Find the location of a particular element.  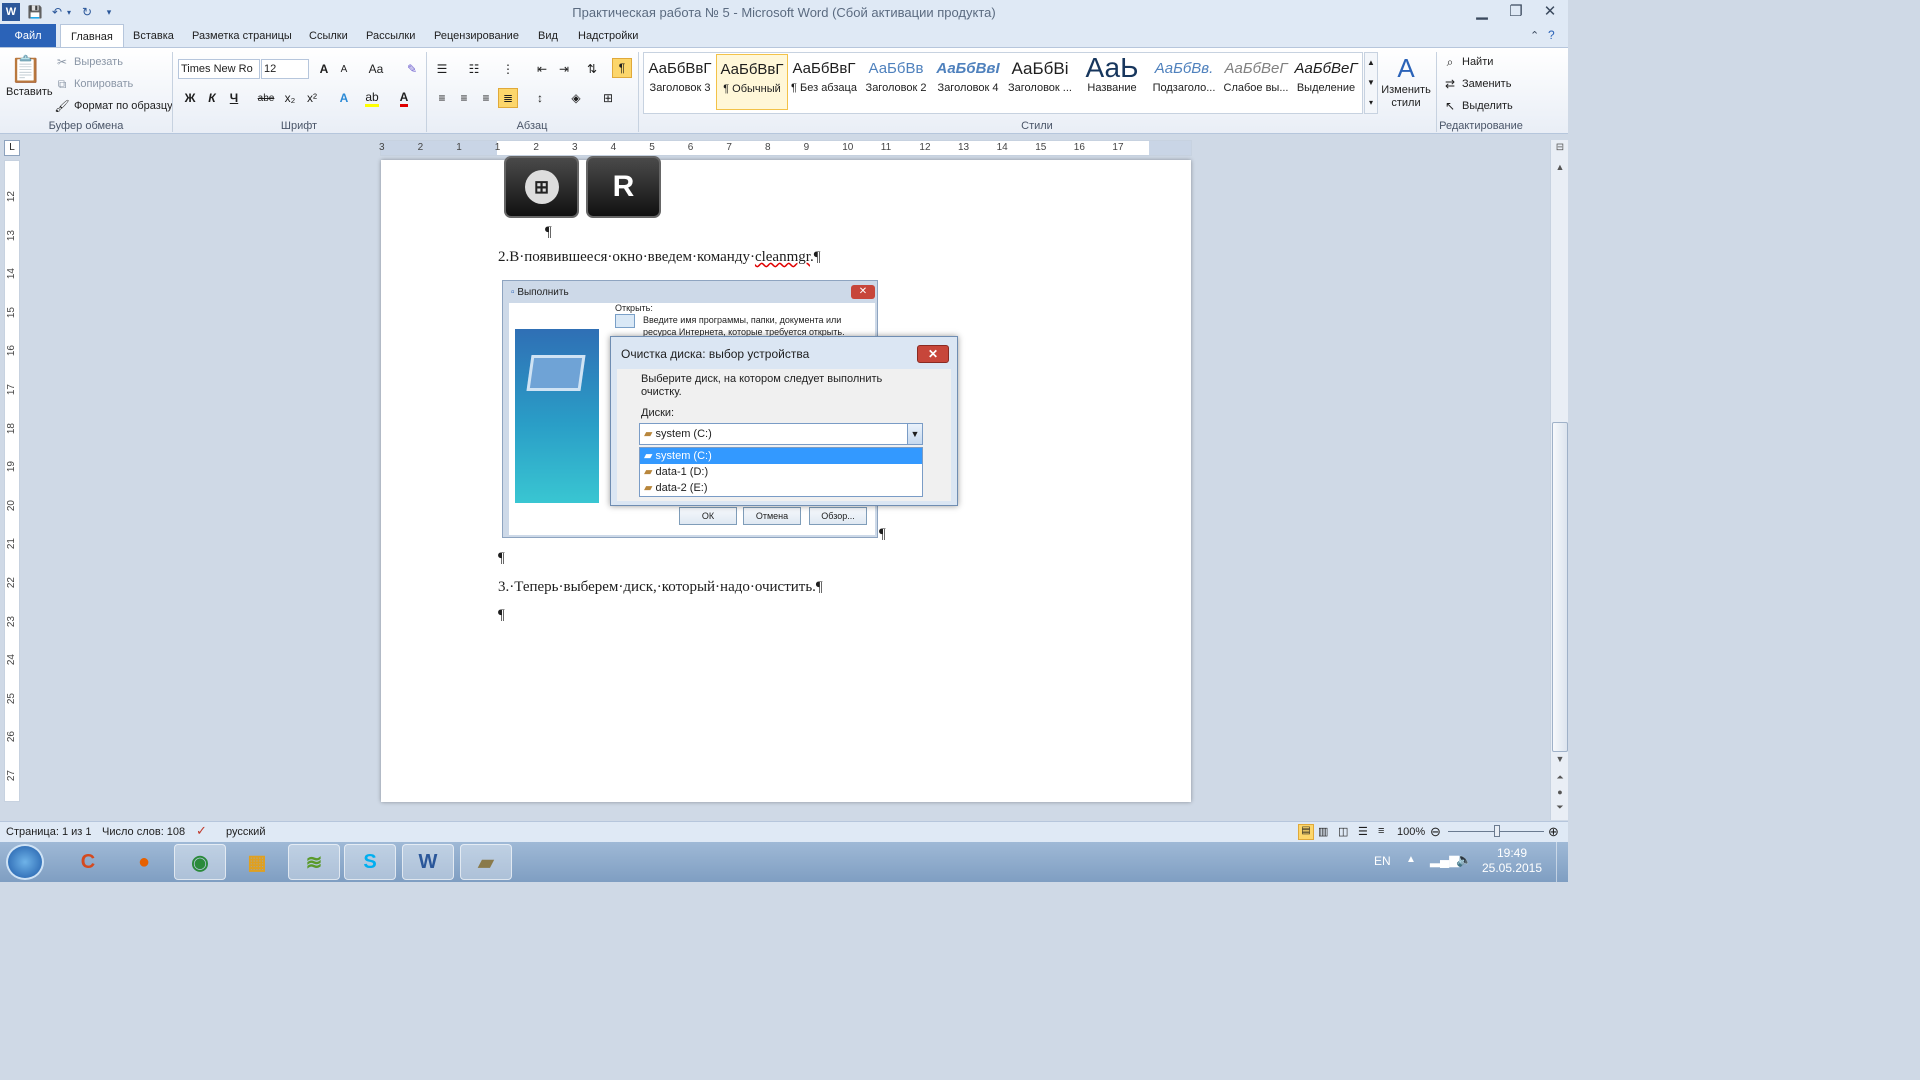

scroll-up-arrow: ▲ is located at coordinates (1560, 169).